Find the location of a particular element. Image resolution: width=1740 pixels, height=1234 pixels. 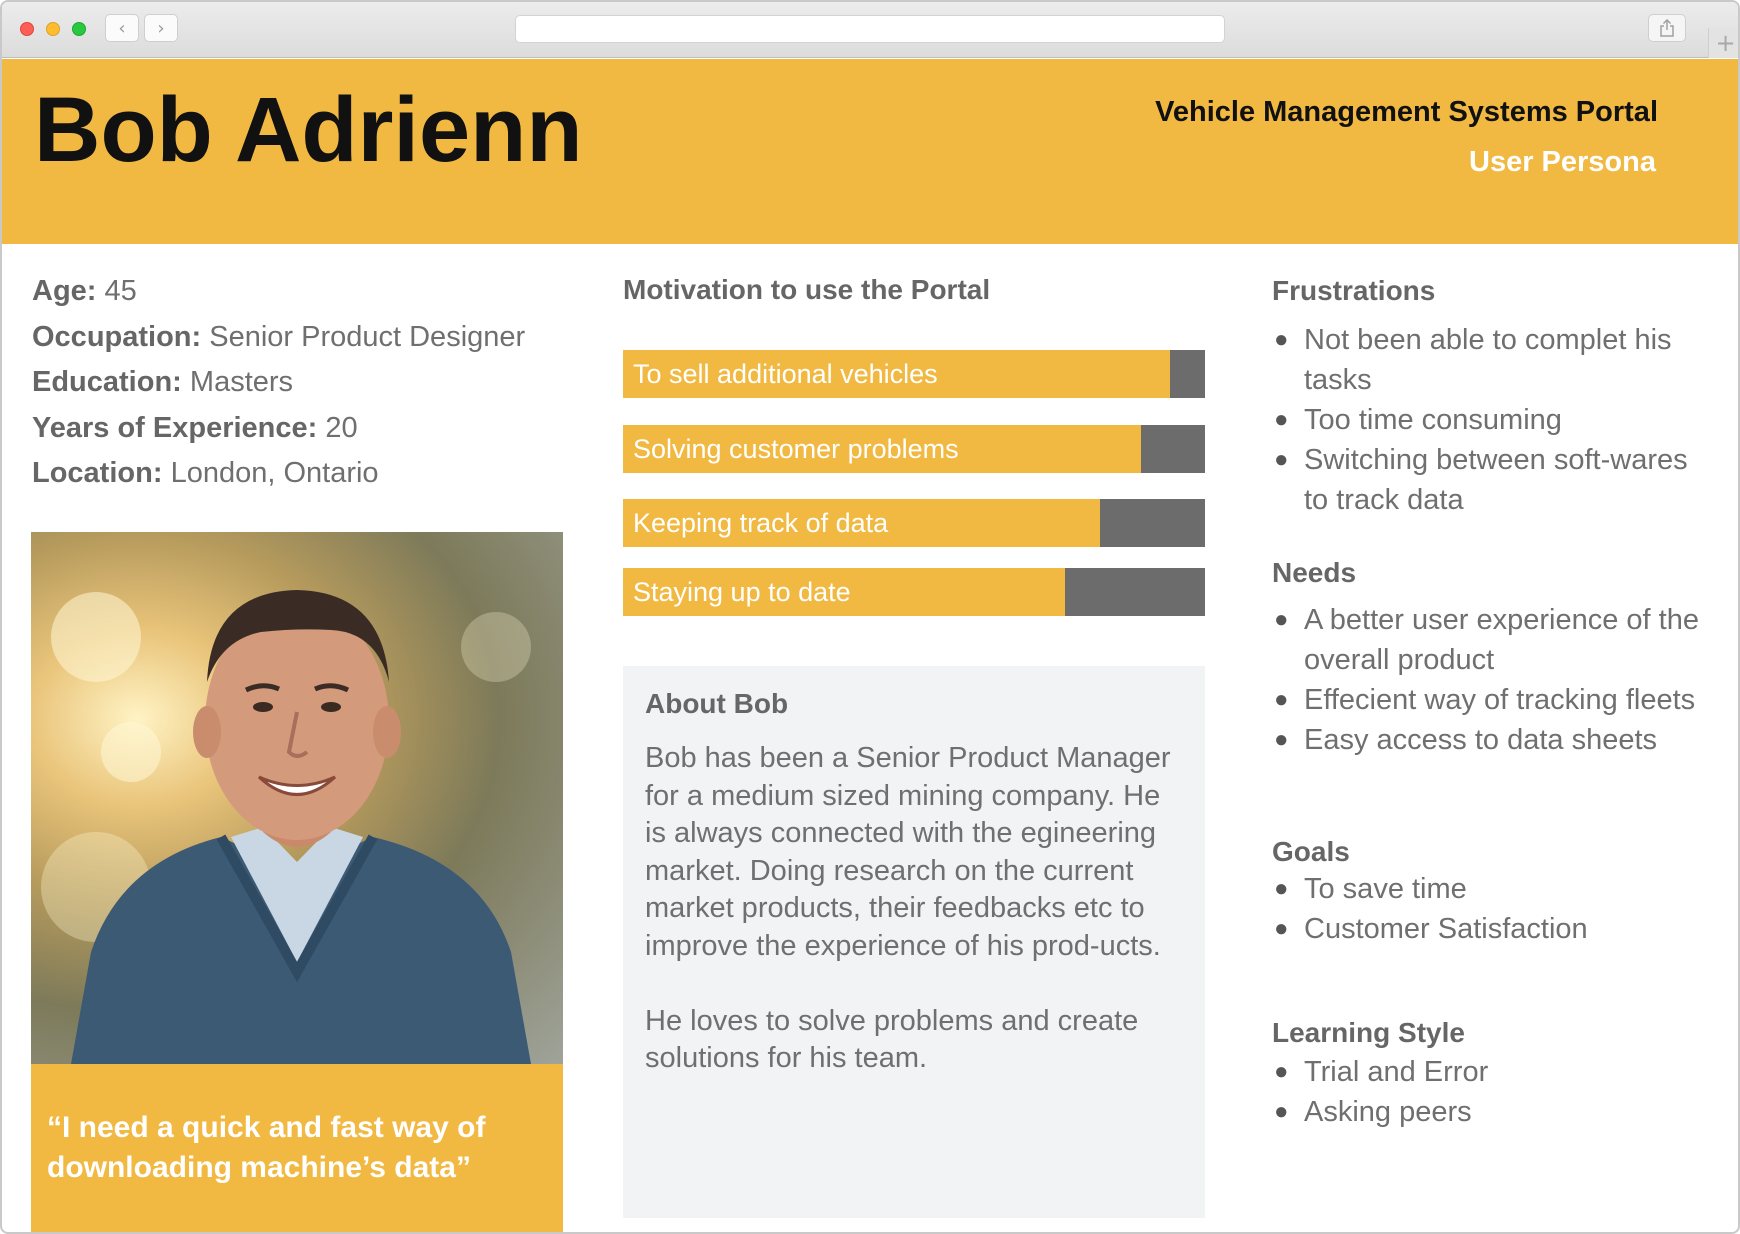

motivation-bar-label: Solving customer problems is located at coordinates (796, 449).